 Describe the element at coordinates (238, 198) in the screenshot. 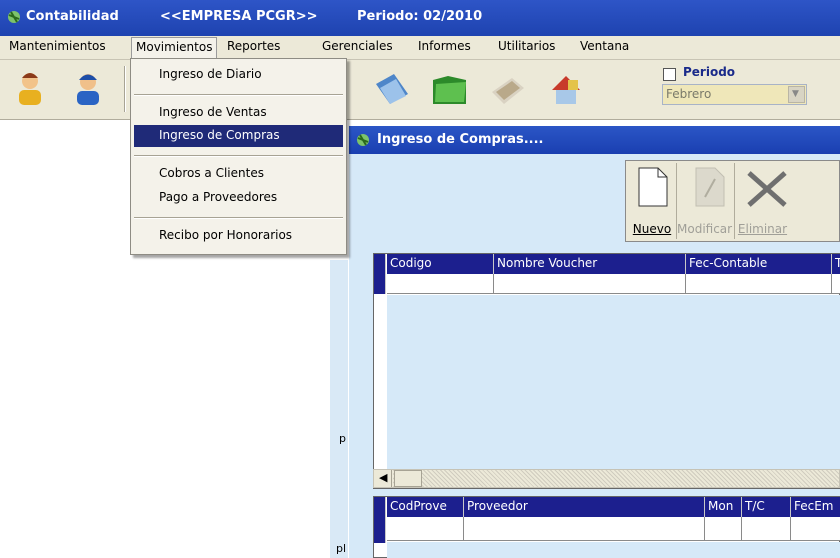

I see `menu-item-pago-proveedores: Pago a Proveedores` at that location.